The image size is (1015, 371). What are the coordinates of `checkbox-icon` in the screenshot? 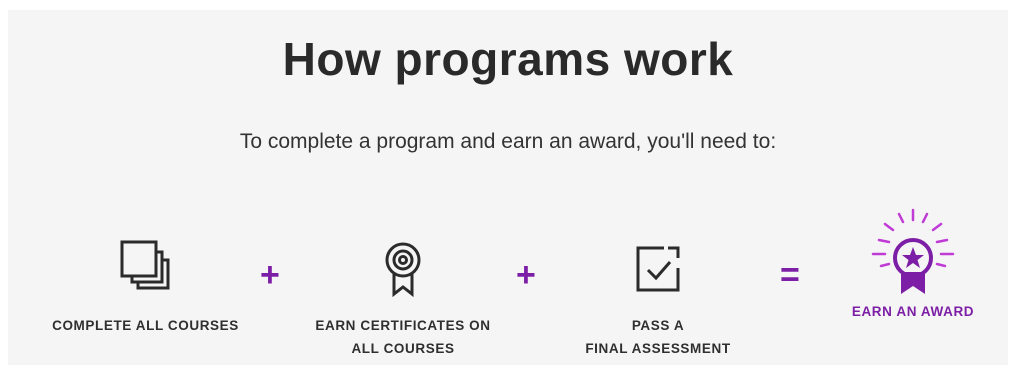 It's located at (658, 269).